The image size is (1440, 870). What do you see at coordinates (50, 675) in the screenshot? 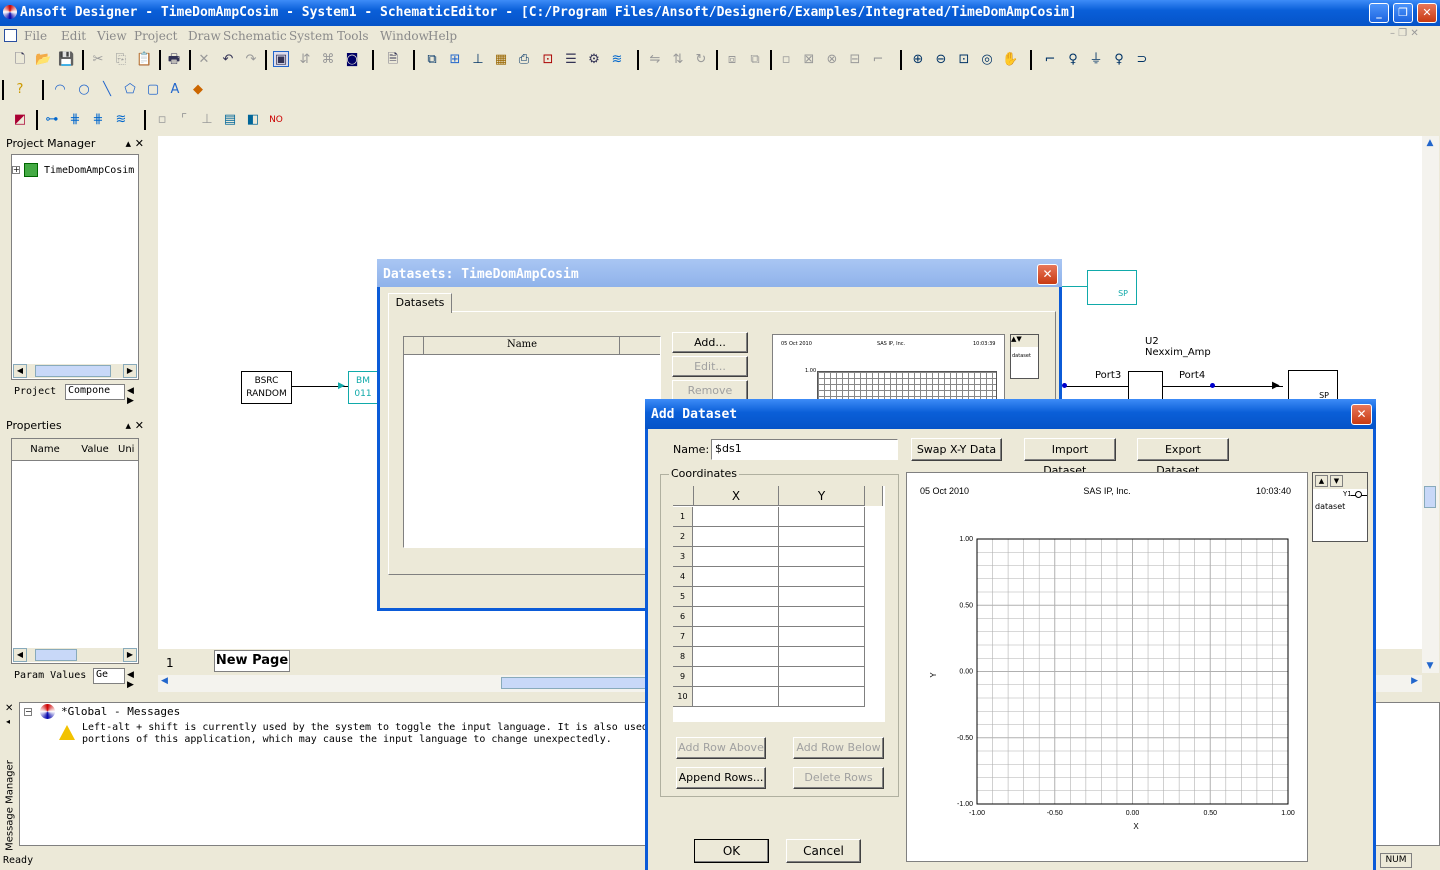
I see `tab-param-values: Param Values` at bounding box center [50, 675].